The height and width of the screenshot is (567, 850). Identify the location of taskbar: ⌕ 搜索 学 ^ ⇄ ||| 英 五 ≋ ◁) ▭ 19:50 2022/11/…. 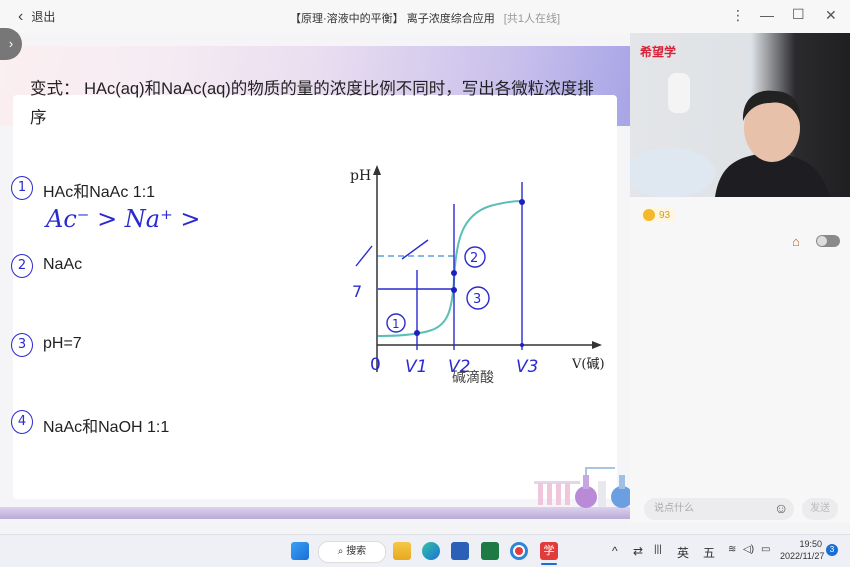
(425, 550).